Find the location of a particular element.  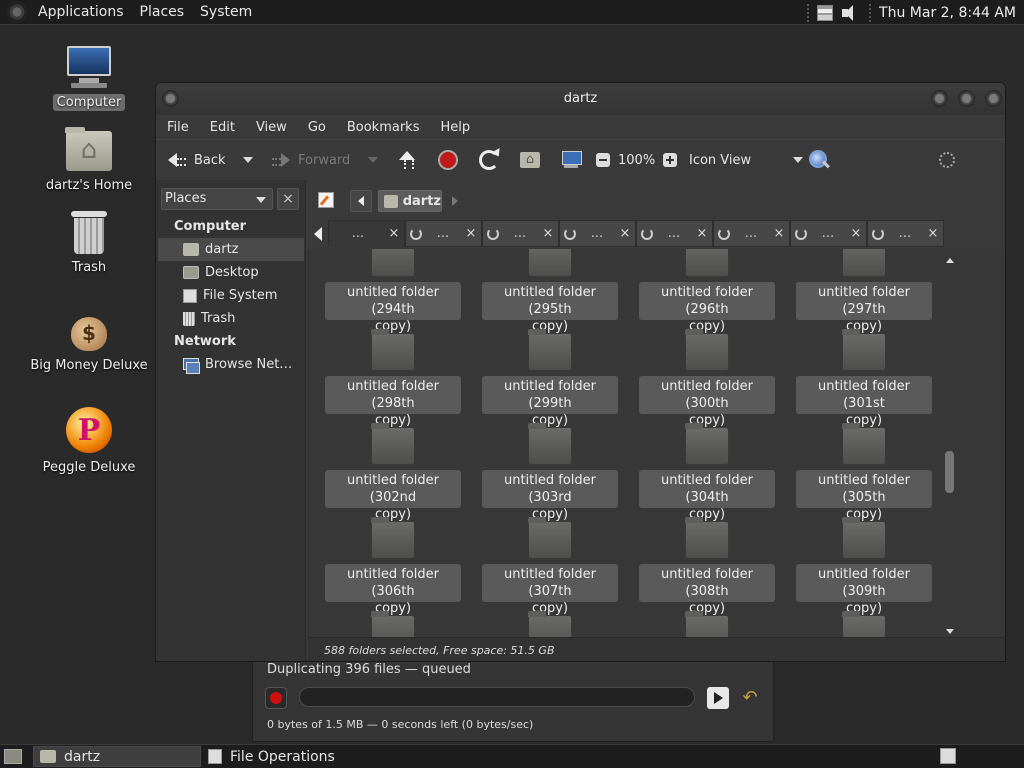

task-file-operations: File Operations is located at coordinates (302, 756).